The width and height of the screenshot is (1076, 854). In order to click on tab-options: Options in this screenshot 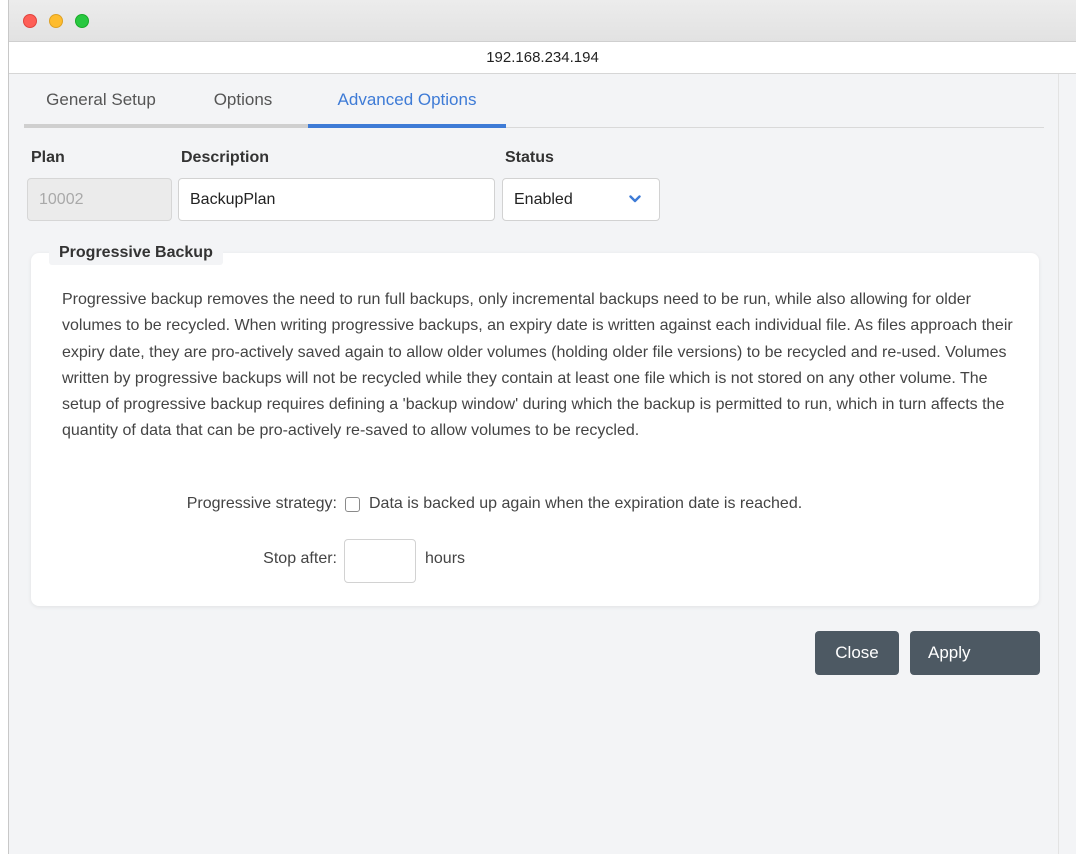, I will do `click(243, 101)`.